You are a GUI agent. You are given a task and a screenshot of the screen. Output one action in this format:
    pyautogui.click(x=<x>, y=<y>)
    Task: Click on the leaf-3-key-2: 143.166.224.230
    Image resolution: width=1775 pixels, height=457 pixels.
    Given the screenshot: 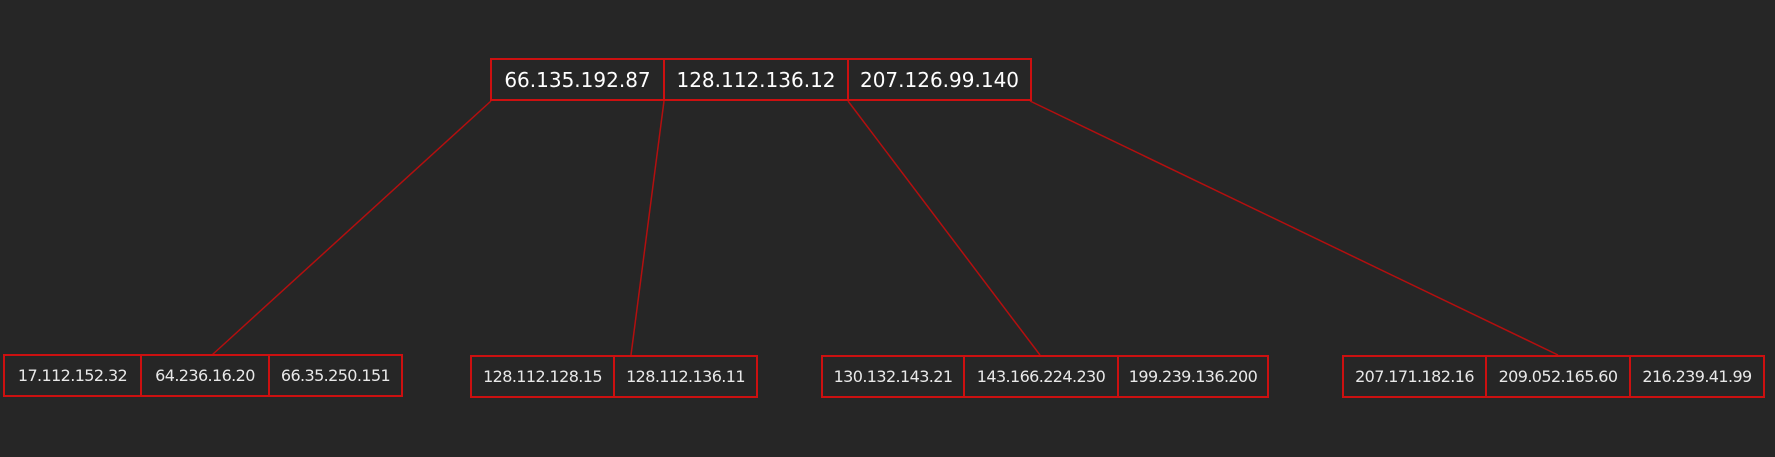 What is the action you would take?
    pyautogui.click(x=1041, y=376)
    